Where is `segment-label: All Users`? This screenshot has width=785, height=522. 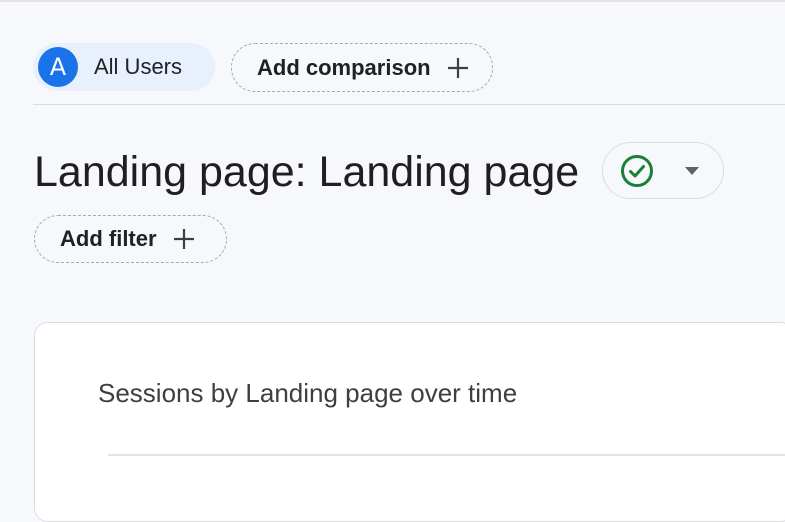 segment-label: All Users is located at coordinates (138, 66).